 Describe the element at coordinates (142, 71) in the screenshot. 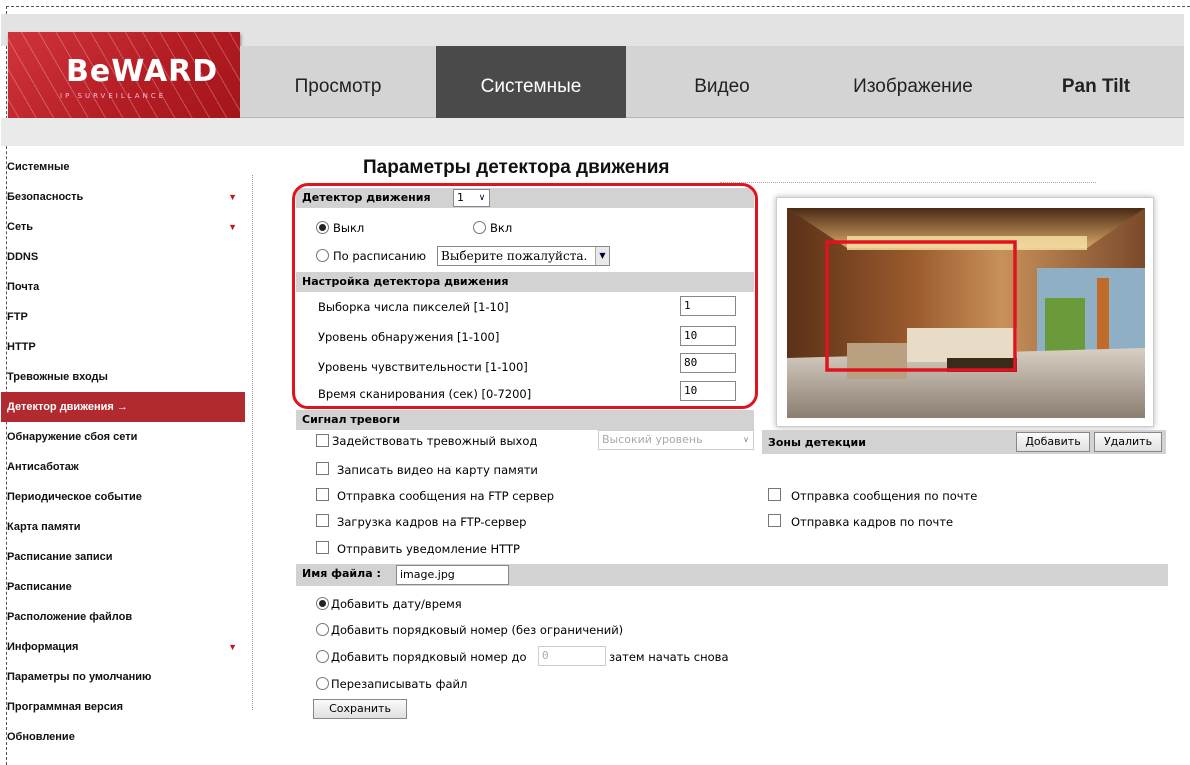

I see `brand-name: BeWARD` at that location.